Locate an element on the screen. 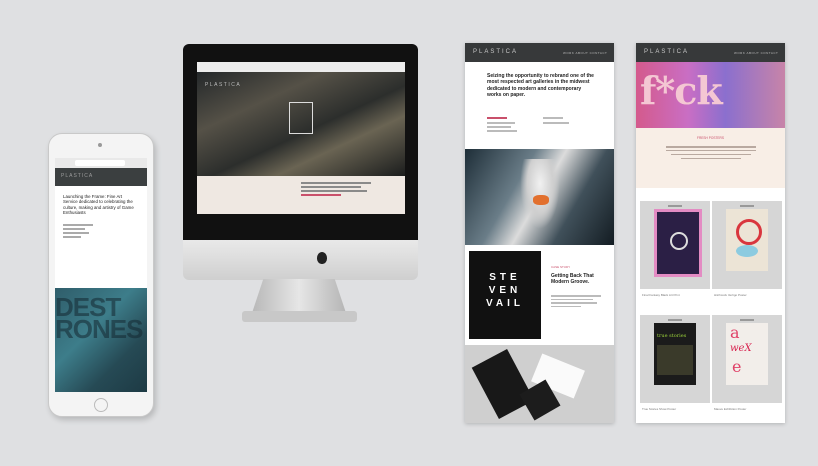  brand-line-2: VEN is located at coordinates (505, 290).